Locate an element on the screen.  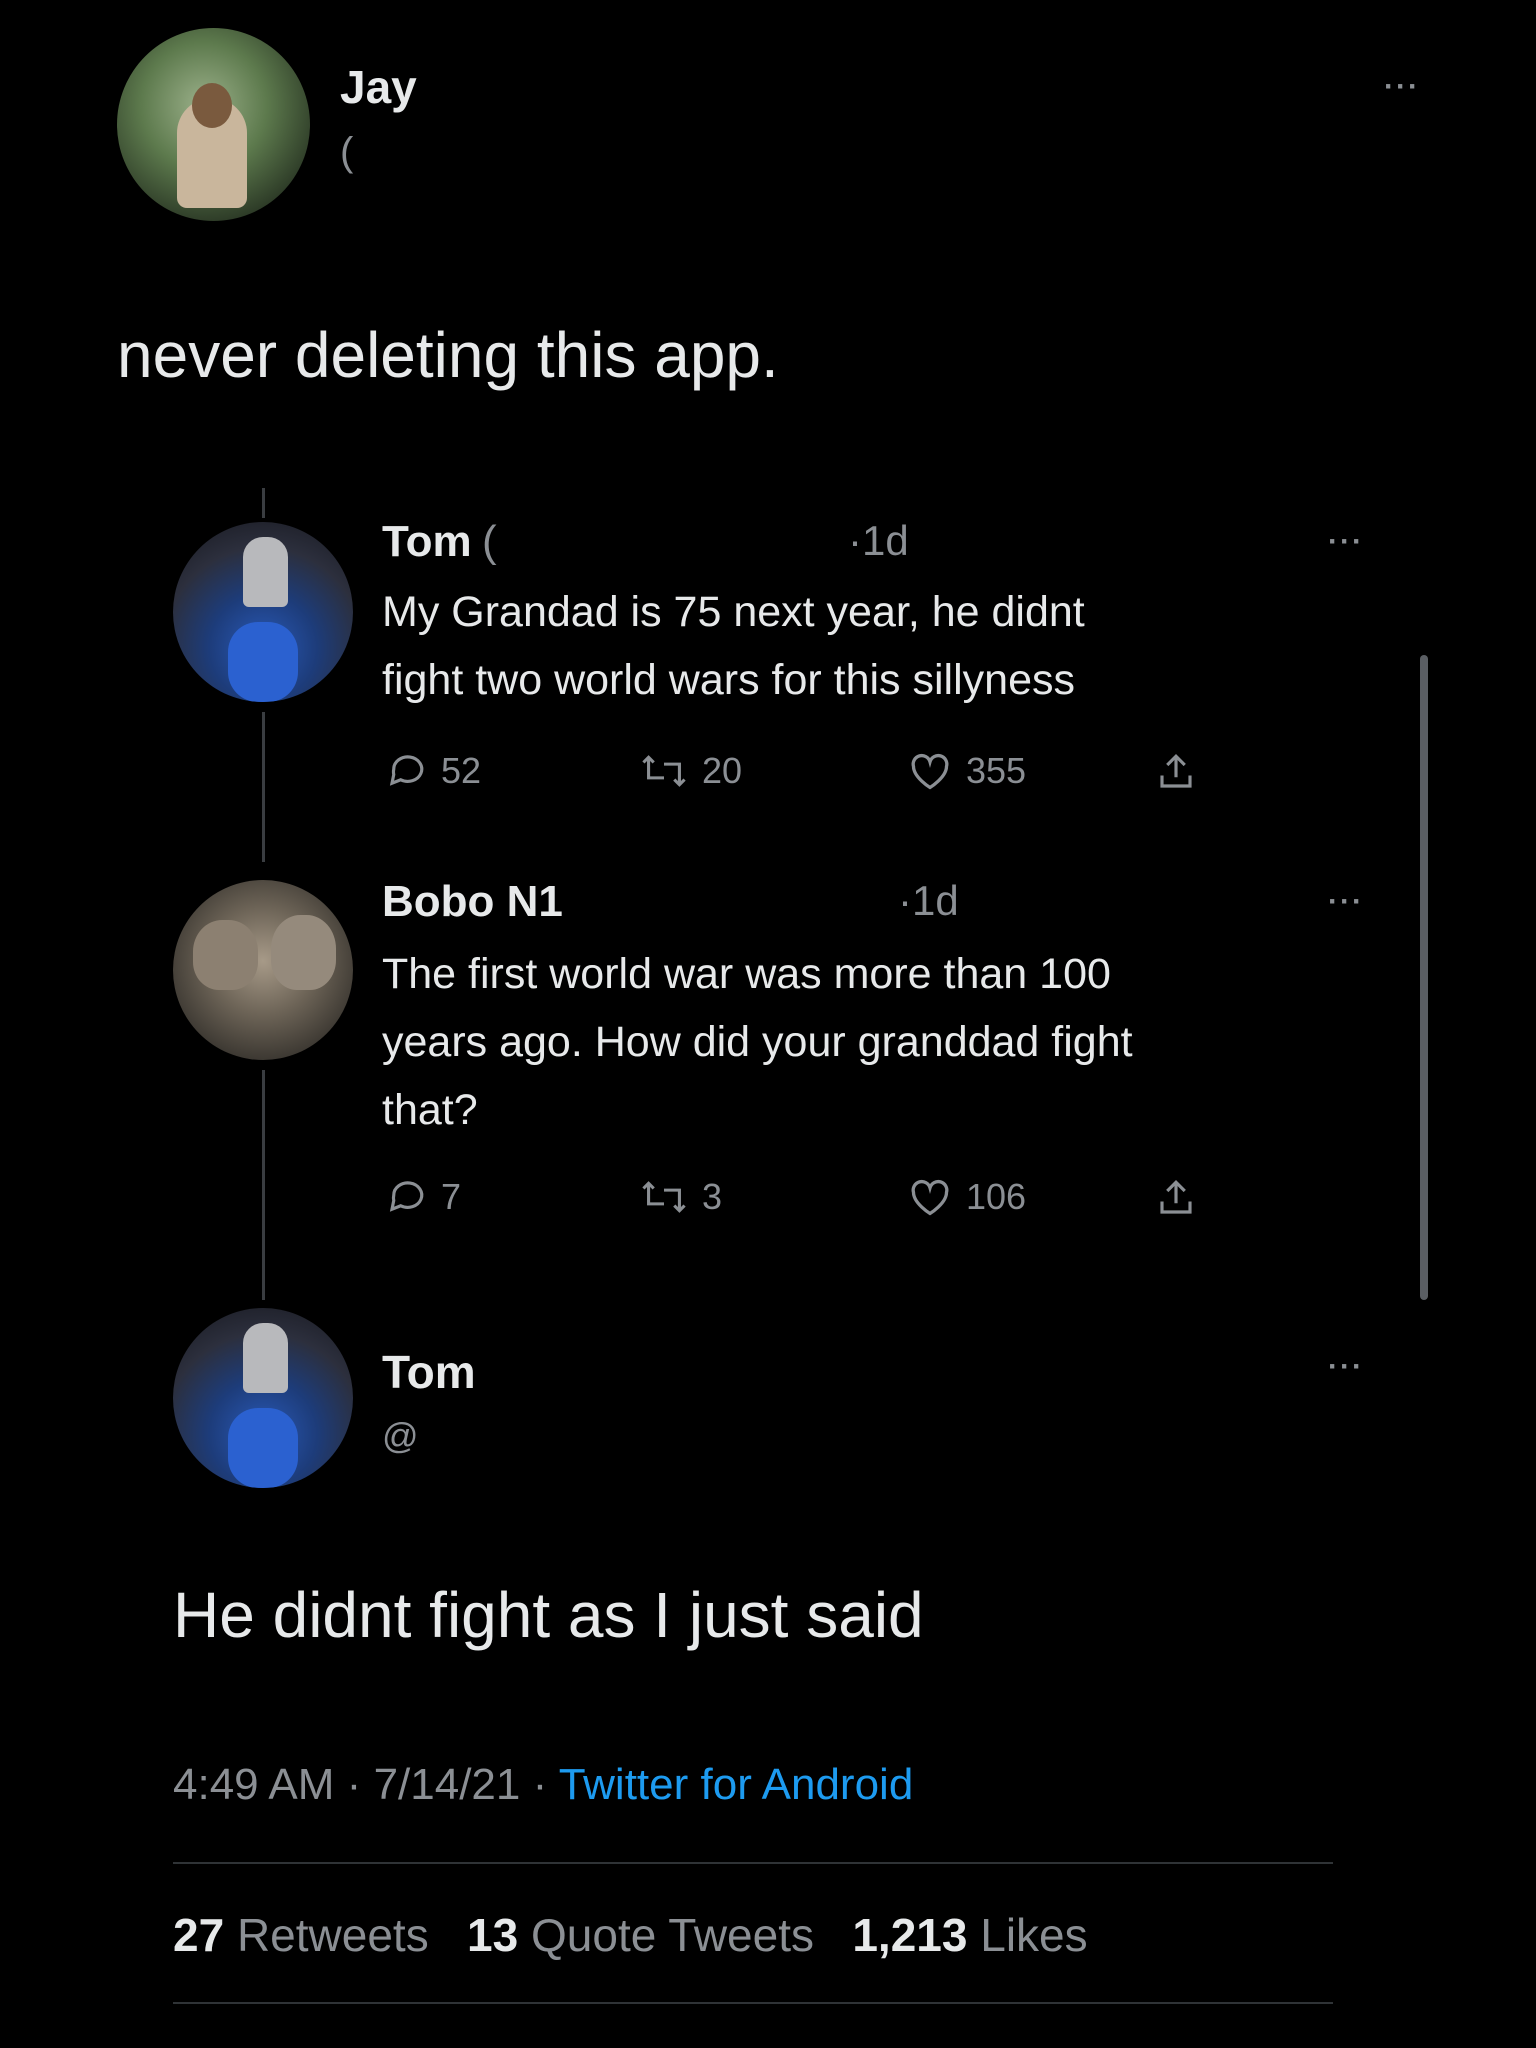
author-name: Jay is located at coordinates (378, 87).